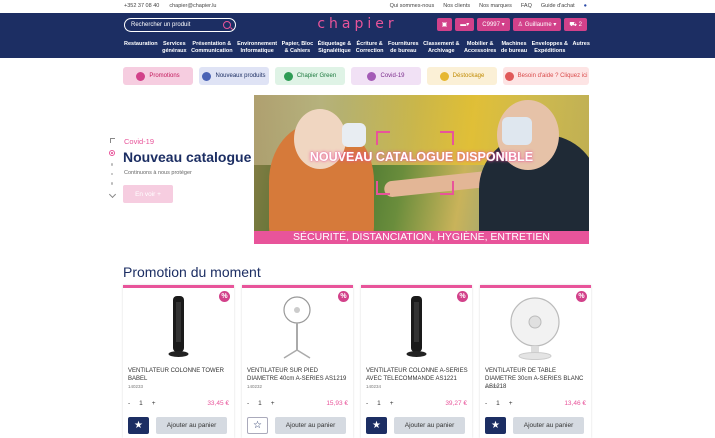 This screenshot has height=438, width=715. Describe the element at coordinates (179, 375) in the screenshot. I see `product-name: VENTILATEUR COLONNE TOWER BABEL` at that location.